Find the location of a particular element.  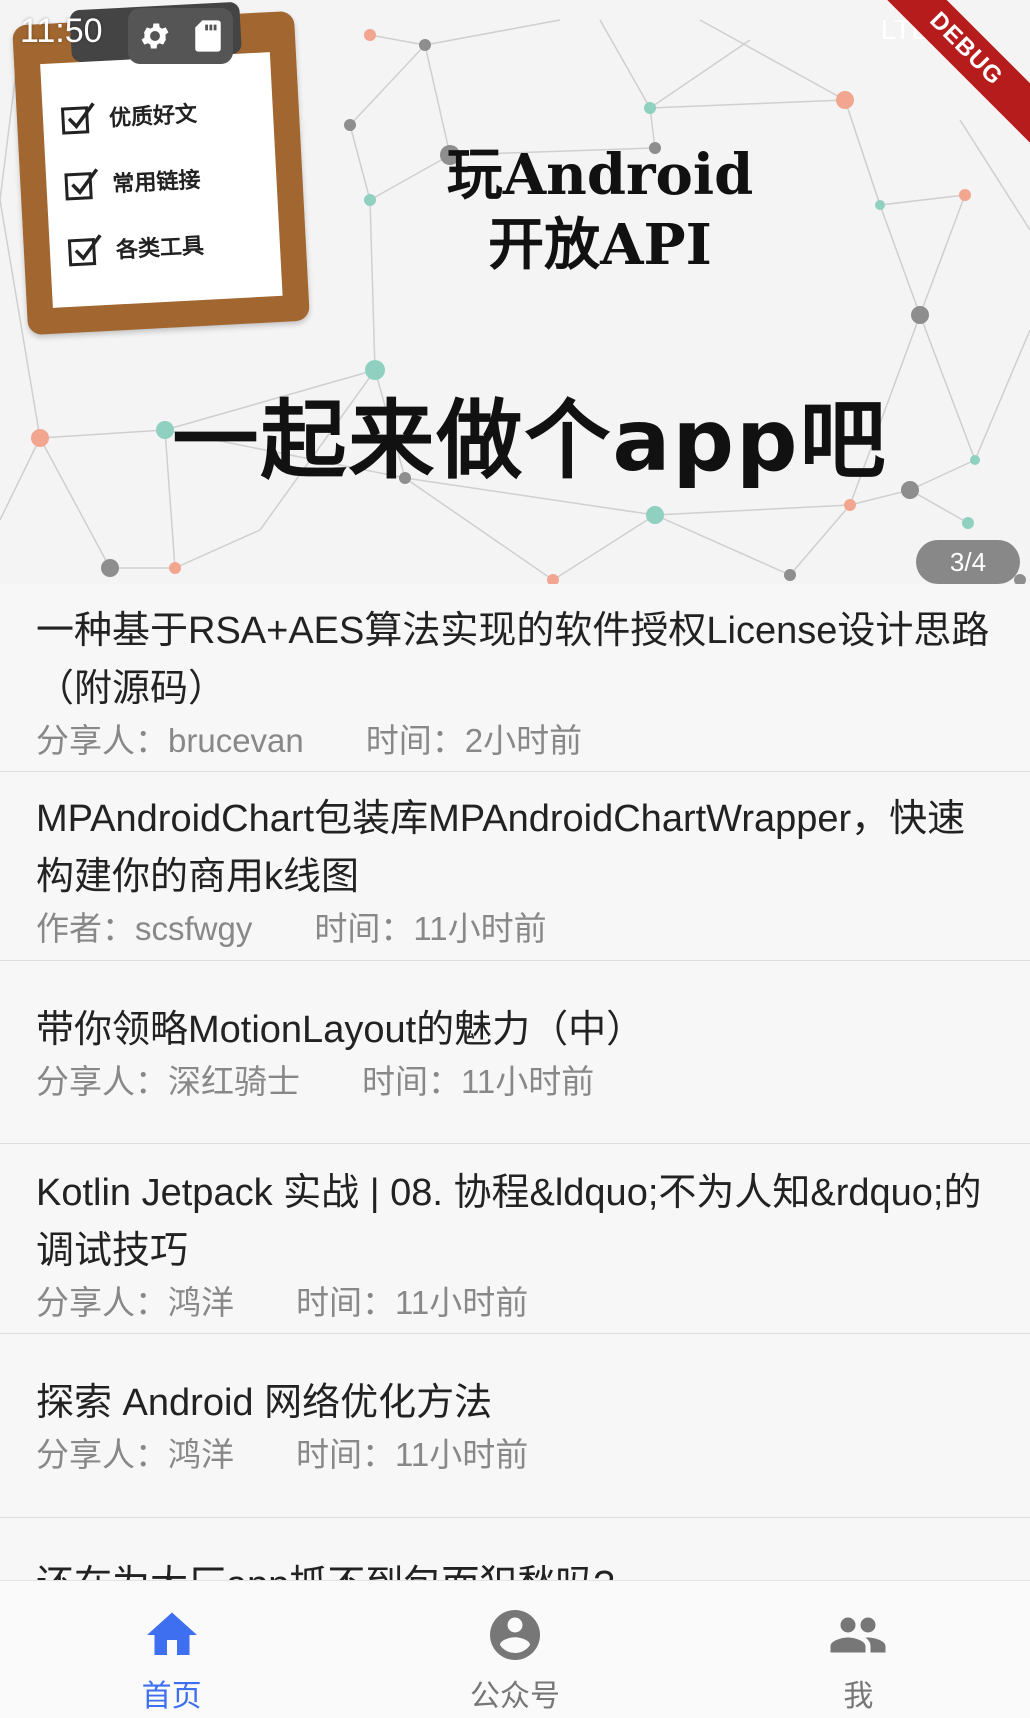

carousel-page-indicator: 3/4 is located at coordinates (968, 562).